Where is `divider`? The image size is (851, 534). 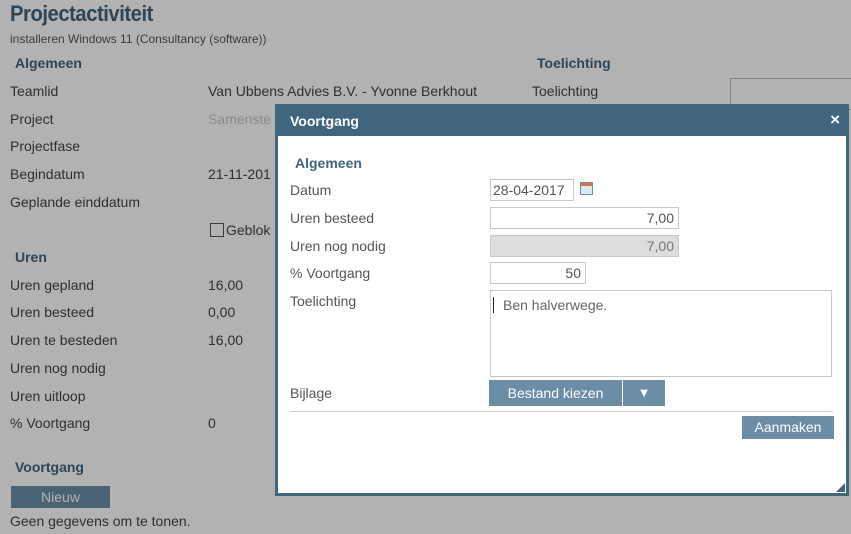 divider is located at coordinates (561, 411).